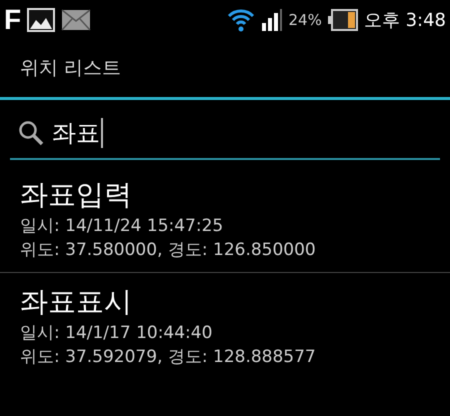 The image size is (450, 416). What do you see at coordinates (76, 302) in the screenshot?
I see `location-name: 좌표표시` at bounding box center [76, 302].